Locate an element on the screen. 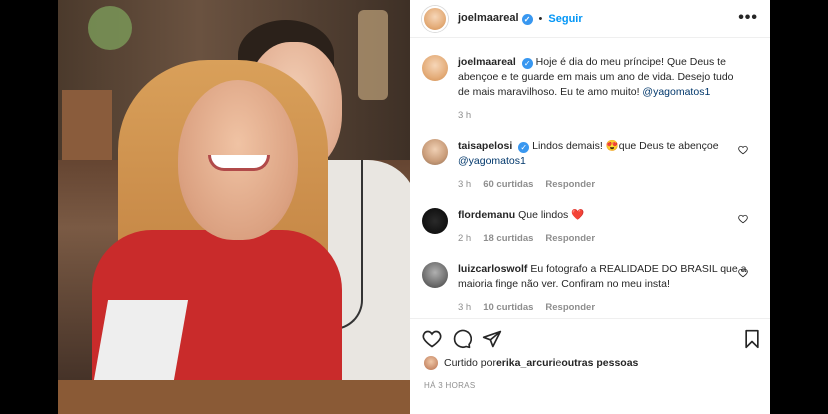 Image resolution: width=828 pixels, height=414 pixels. liked-by-others: outras pessoas is located at coordinates (599, 363).